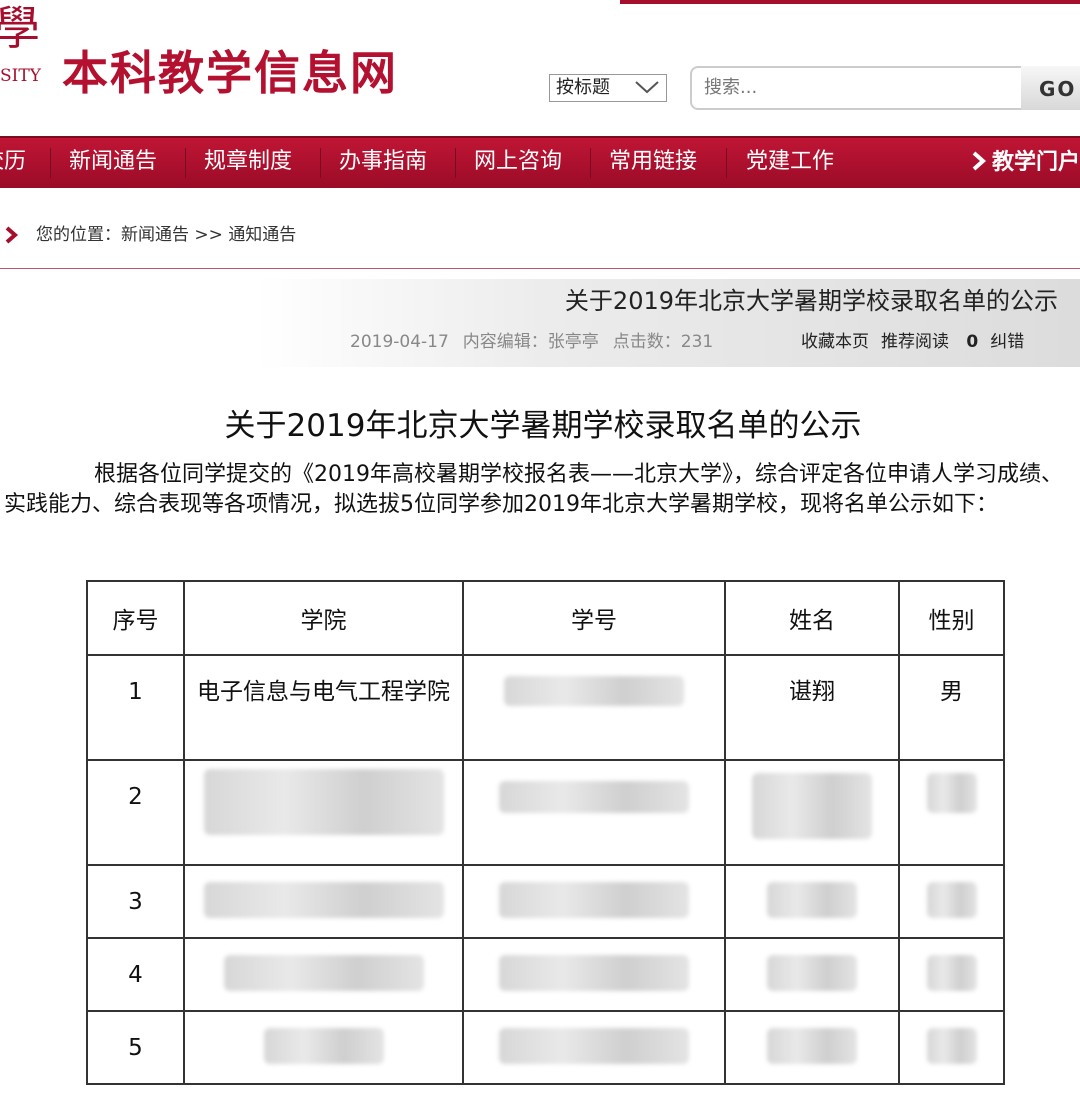 The image size is (1080, 1096). Describe the element at coordinates (78, 235) in the screenshot. I see `breadcrumb-prefix: 您的位置：` at that location.